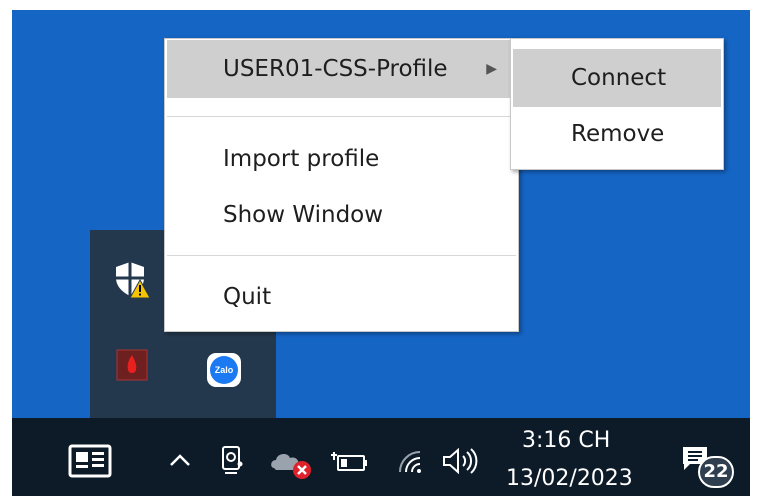  I want to click on onedrive-error-icon, so click(291, 464).